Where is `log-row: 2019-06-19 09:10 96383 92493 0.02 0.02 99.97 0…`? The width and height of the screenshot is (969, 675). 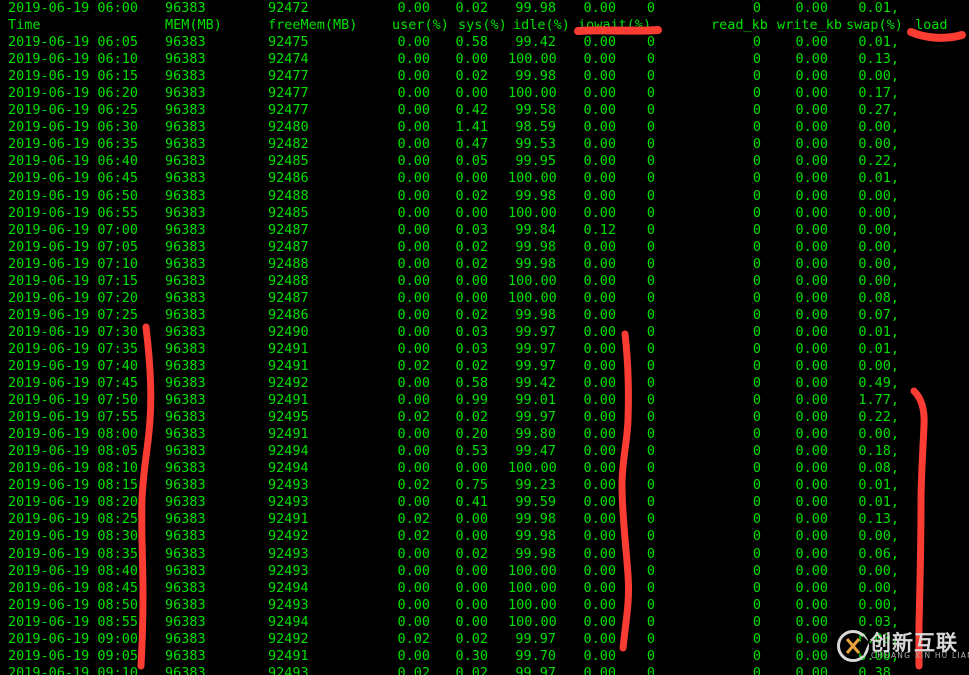 log-row: 2019-06-19 09:10 96383 92493 0.02 0.02 99.97 0… is located at coordinates (484, 670).